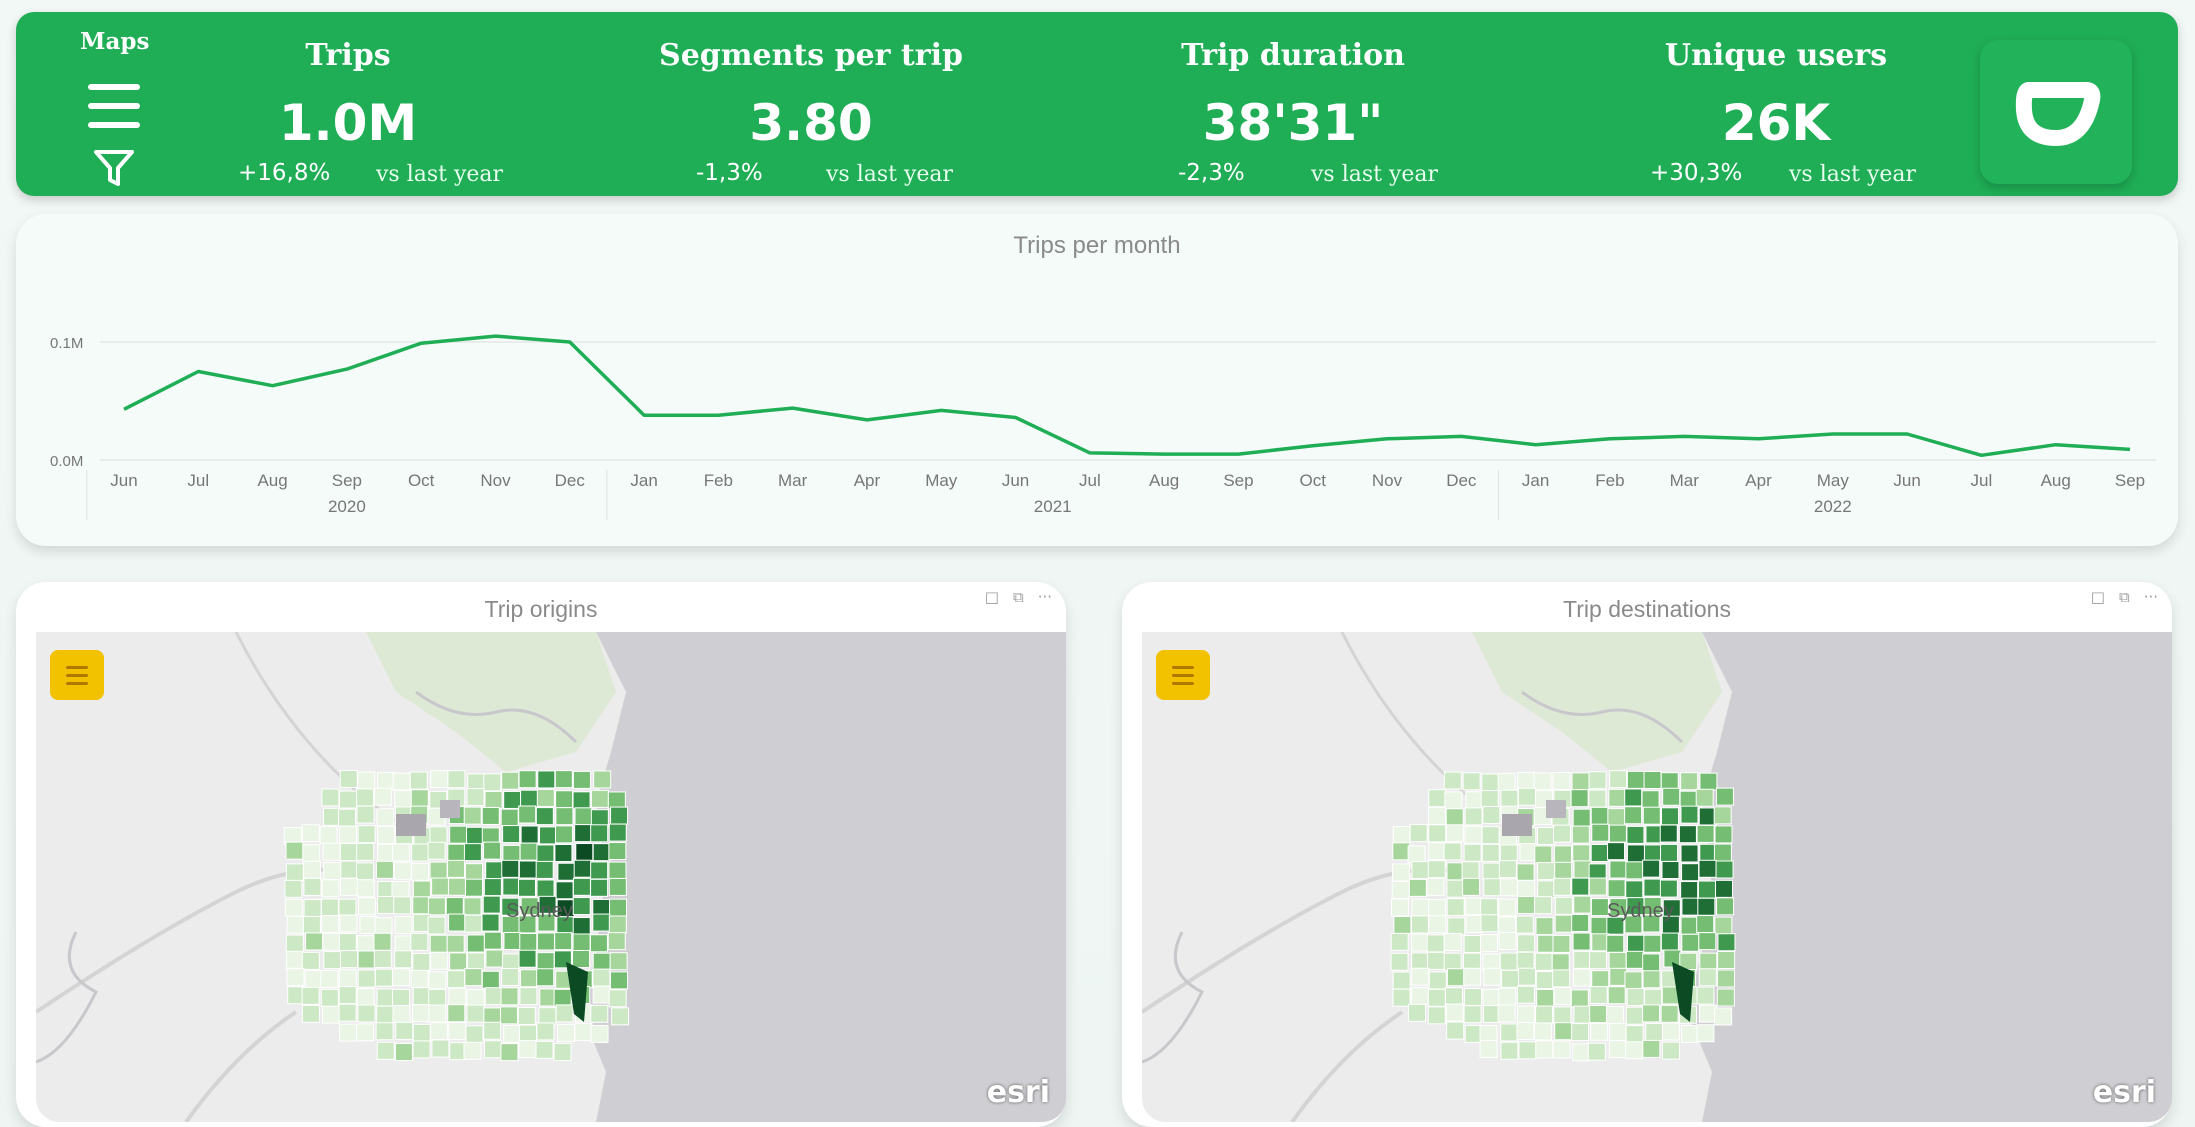 Image resolution: width=2195 pixels, height=1127 pixels. What do you see at coordinates (347, 480) in the screenshot?
I see `x-tick-label: Sep` at bounding box center [347, 480].